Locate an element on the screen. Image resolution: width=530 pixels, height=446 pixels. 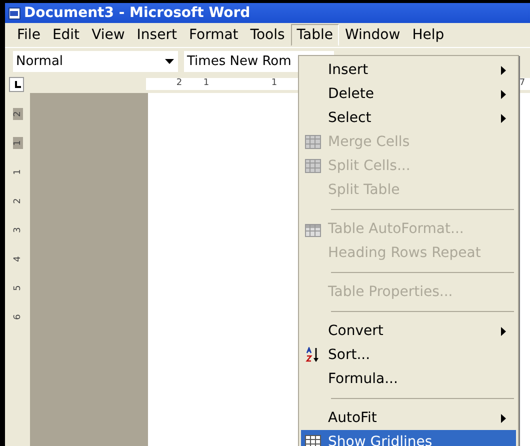
ruler-number: 3 is located at coordinates (17, 230).